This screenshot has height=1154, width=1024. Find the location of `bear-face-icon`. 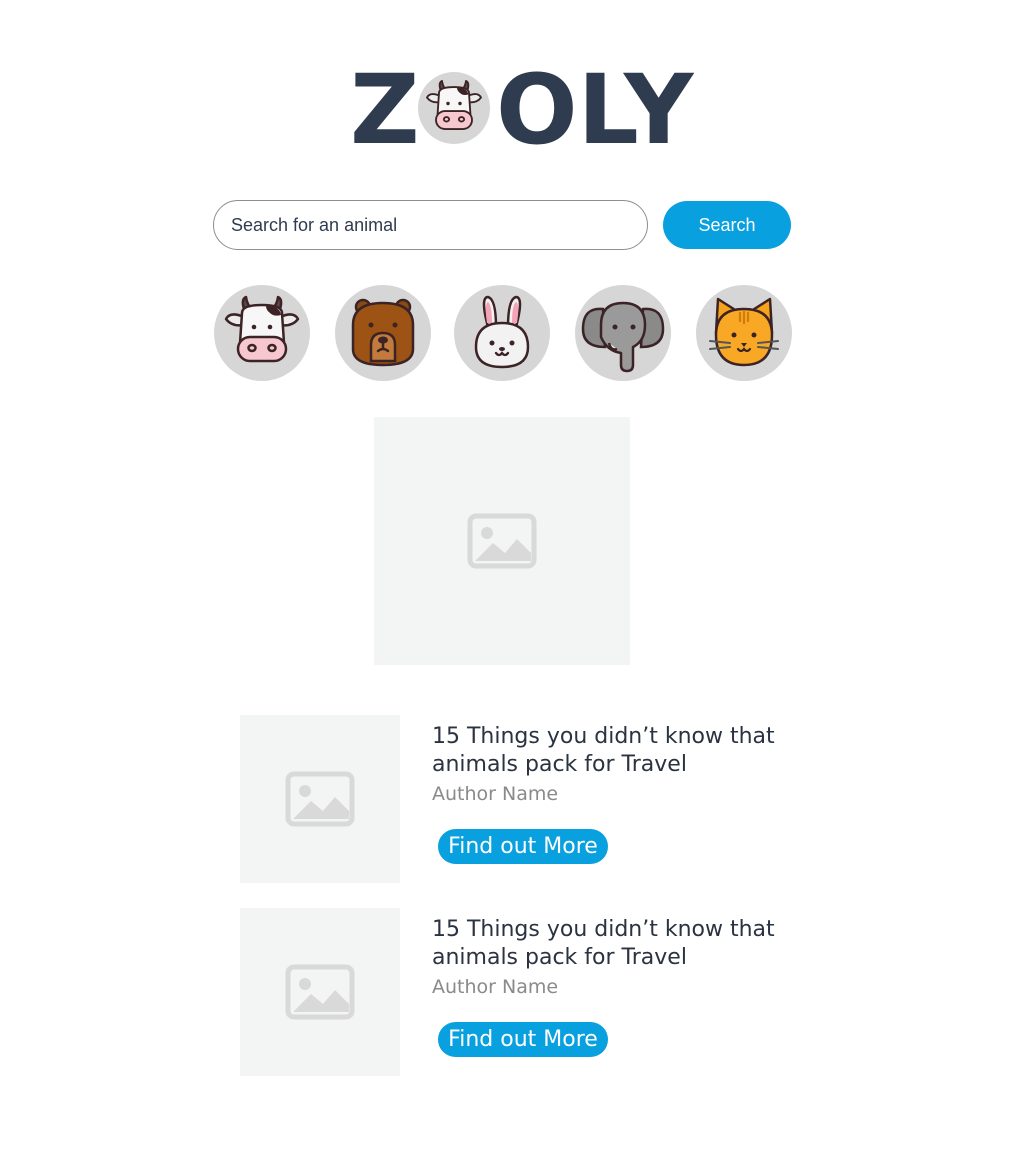

bear-face-icon is located at coordinates (383, 333).